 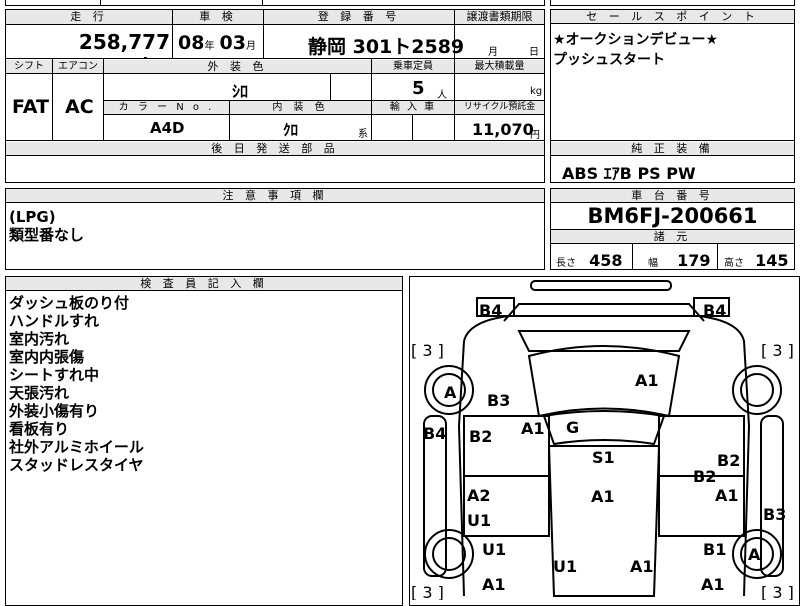 I want to click on inspector-line: 天張汚れ, so click(x=39, y=393).